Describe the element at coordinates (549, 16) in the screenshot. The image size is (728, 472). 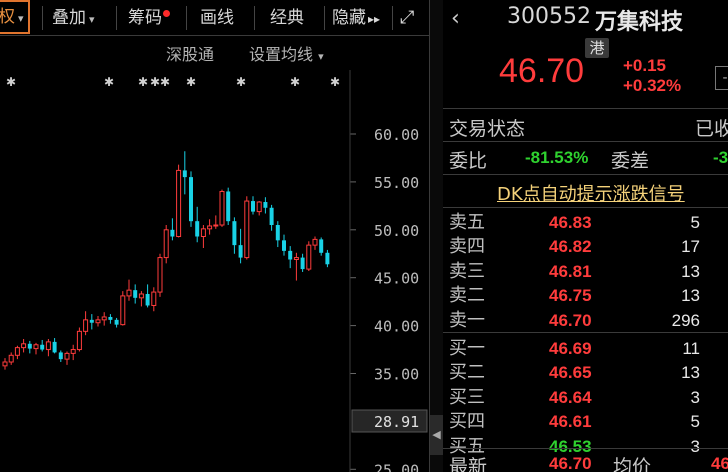
I see `stock-code: 300552` at that location.